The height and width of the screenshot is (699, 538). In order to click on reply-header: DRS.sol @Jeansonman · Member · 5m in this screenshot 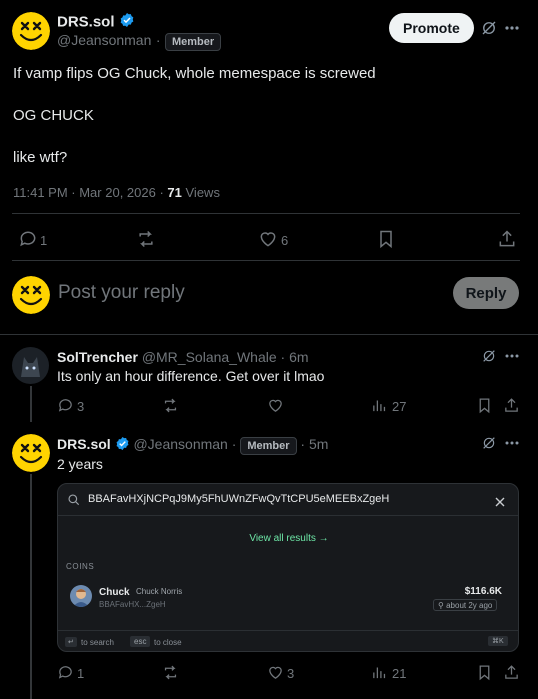, I will do `click(192, 445)`.